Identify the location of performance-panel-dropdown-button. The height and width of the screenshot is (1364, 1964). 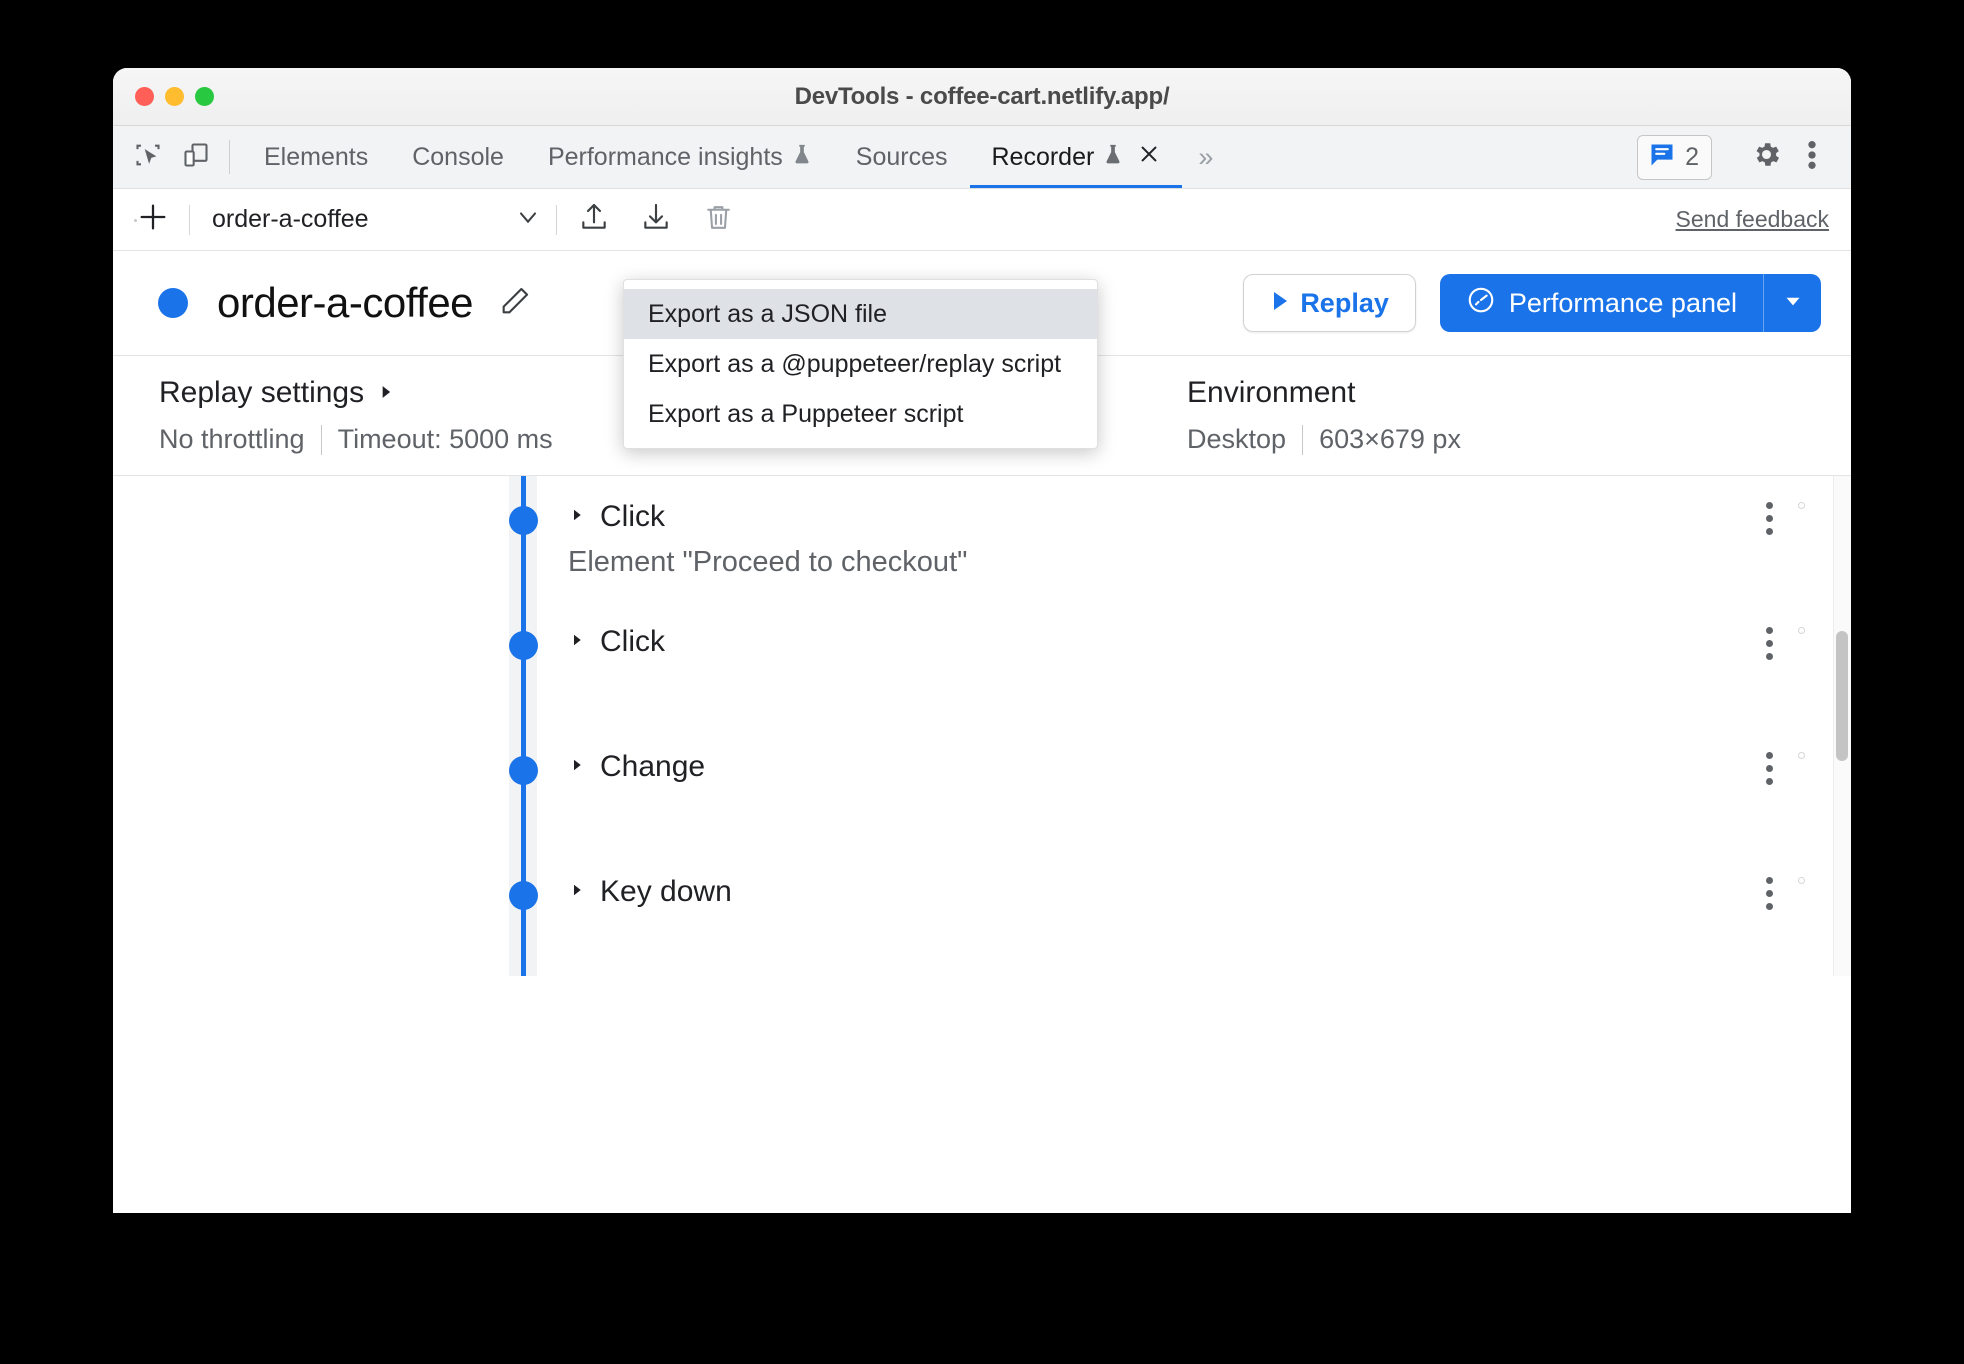
(1792, 303).